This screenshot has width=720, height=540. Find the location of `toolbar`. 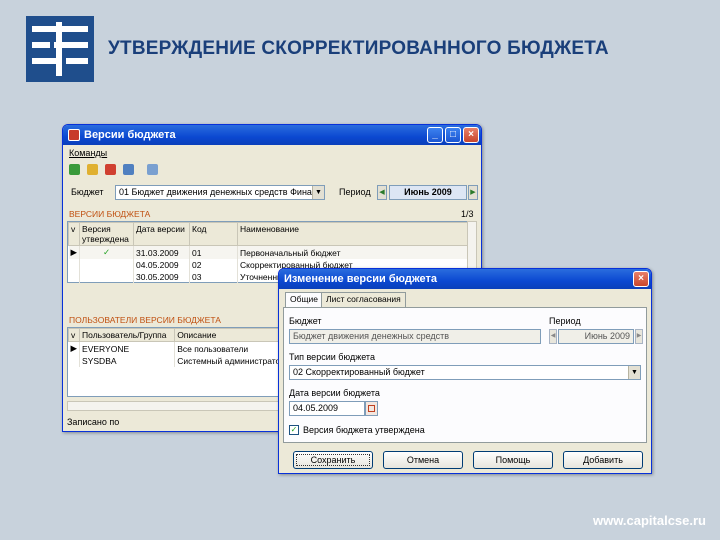

toolbar is located at coordinates (124, 170).